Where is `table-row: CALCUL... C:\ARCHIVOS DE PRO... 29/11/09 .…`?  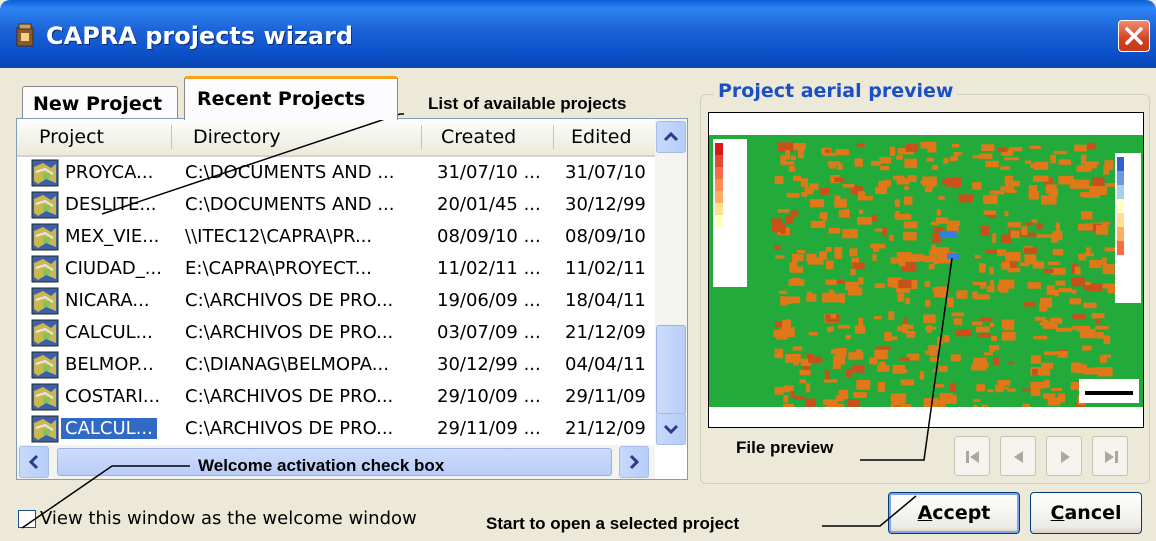
table-row: CALCUL... C:\ARCHIVOS DE PRO... 29/11/09 .… is located at coordinates (336, 429).